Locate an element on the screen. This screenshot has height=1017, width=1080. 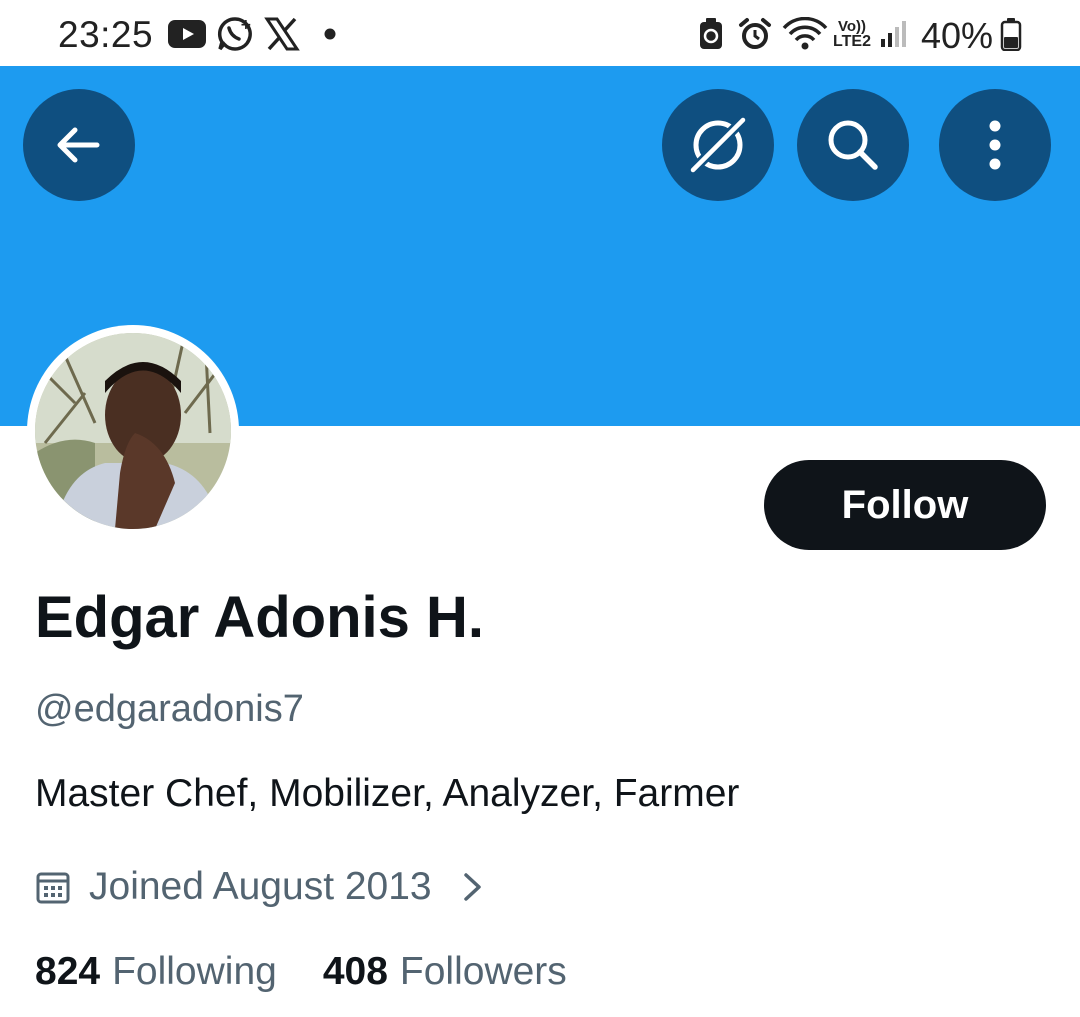
following-count: 824 is located at coordinates (68, 971).